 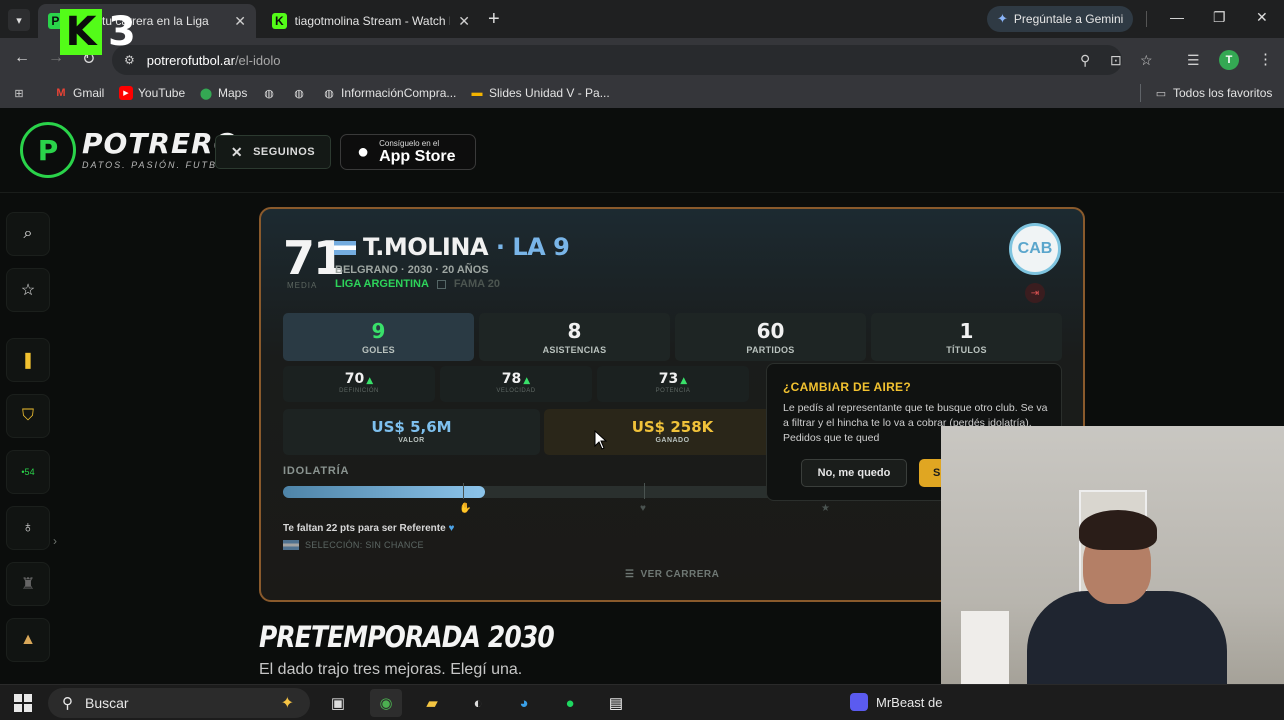 I want to click on league-icon: •54, so click(x=28, y=472).